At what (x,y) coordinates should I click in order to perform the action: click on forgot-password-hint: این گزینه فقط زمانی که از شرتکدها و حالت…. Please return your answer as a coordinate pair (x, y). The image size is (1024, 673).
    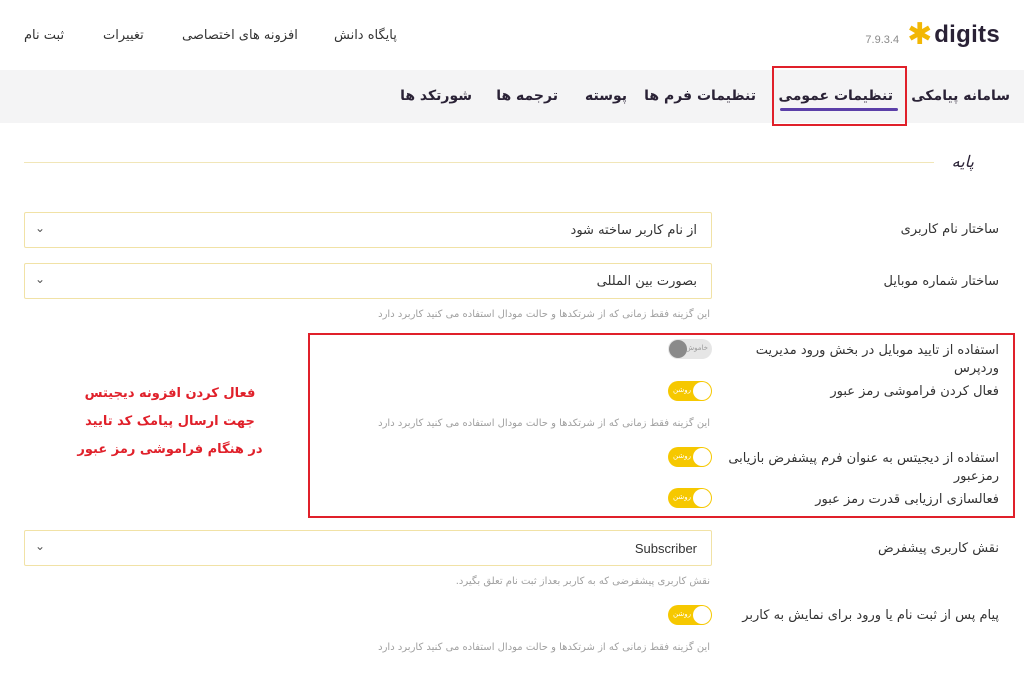
    Looking at the image, I should click on (544, 423).